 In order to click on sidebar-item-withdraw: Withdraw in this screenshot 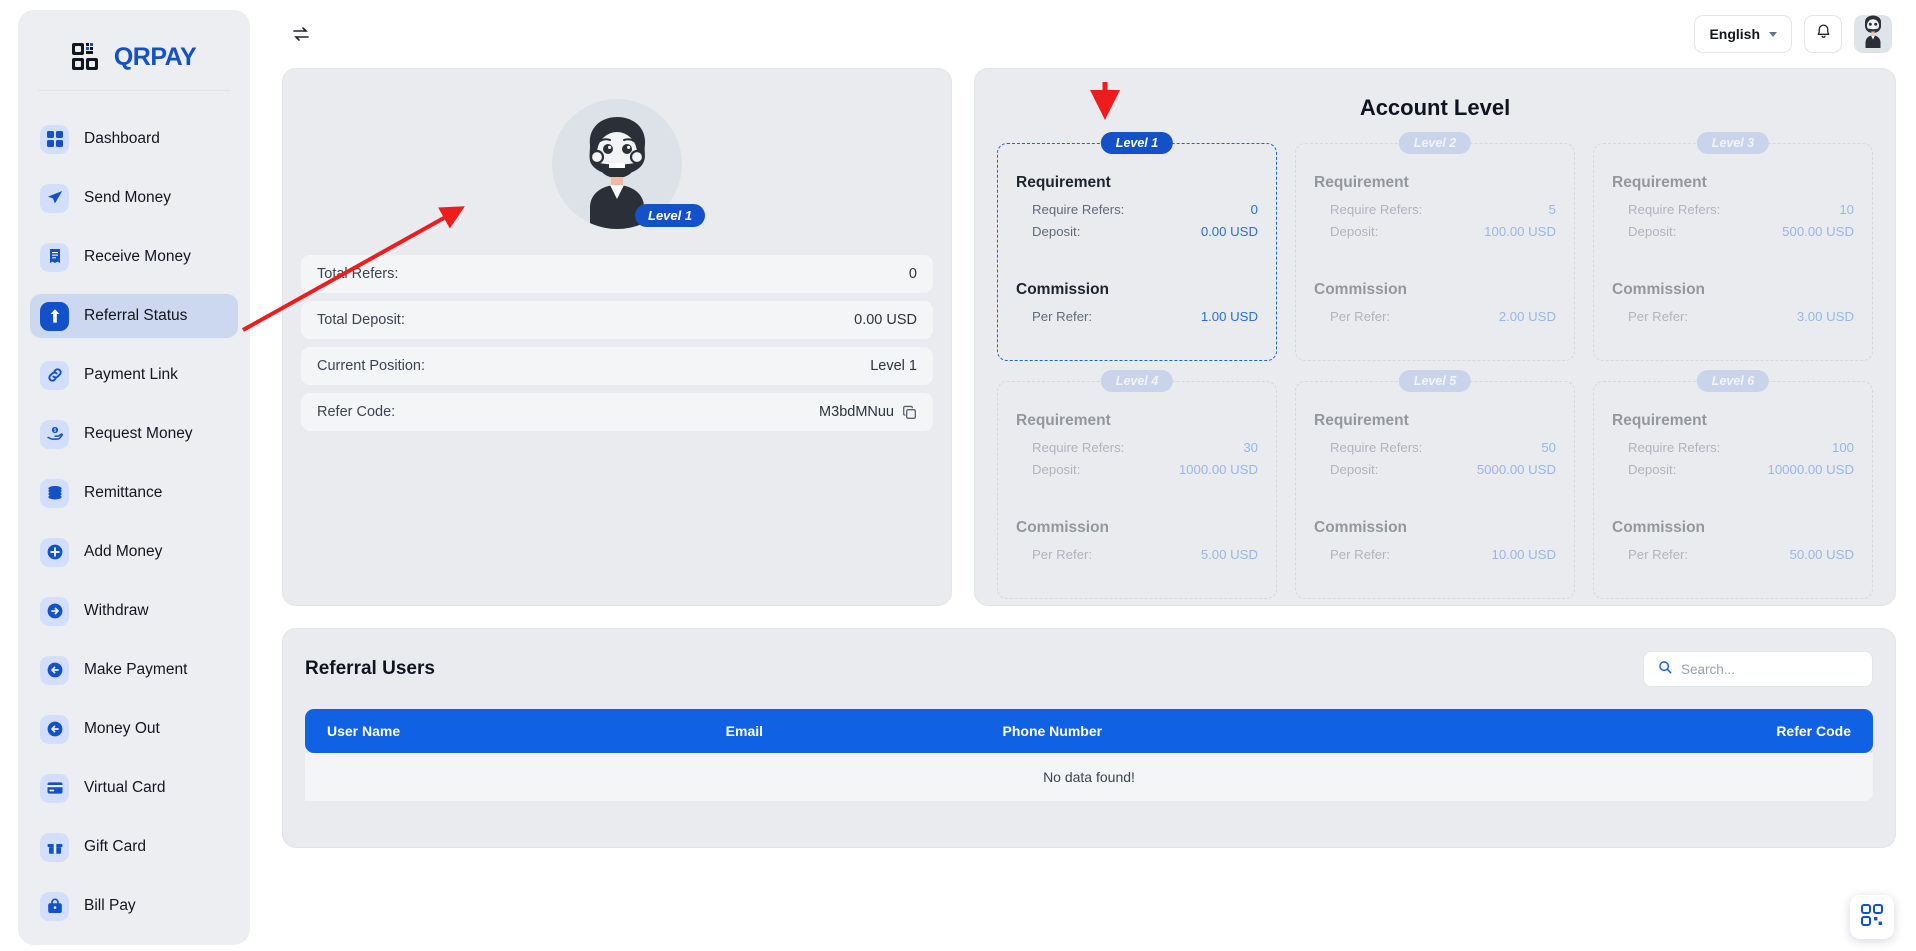, I will do `click(134, 611)`.